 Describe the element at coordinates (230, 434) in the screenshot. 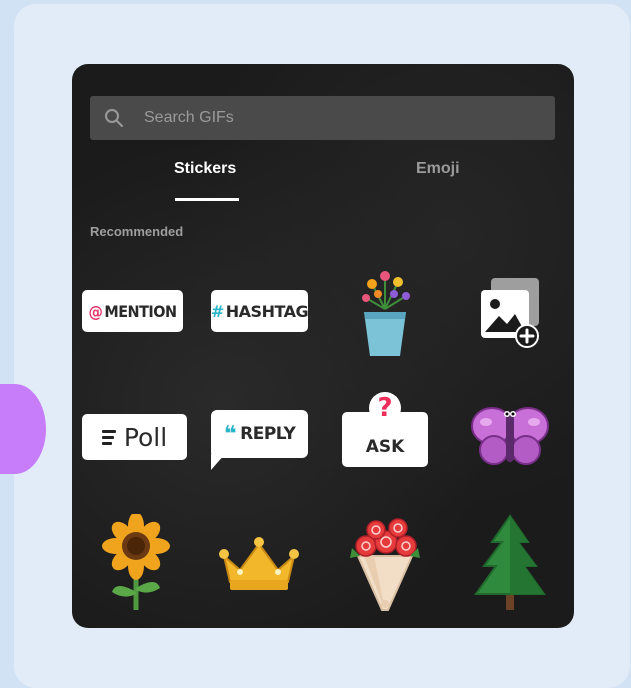

I see `quote-icon: ❝` at that location.